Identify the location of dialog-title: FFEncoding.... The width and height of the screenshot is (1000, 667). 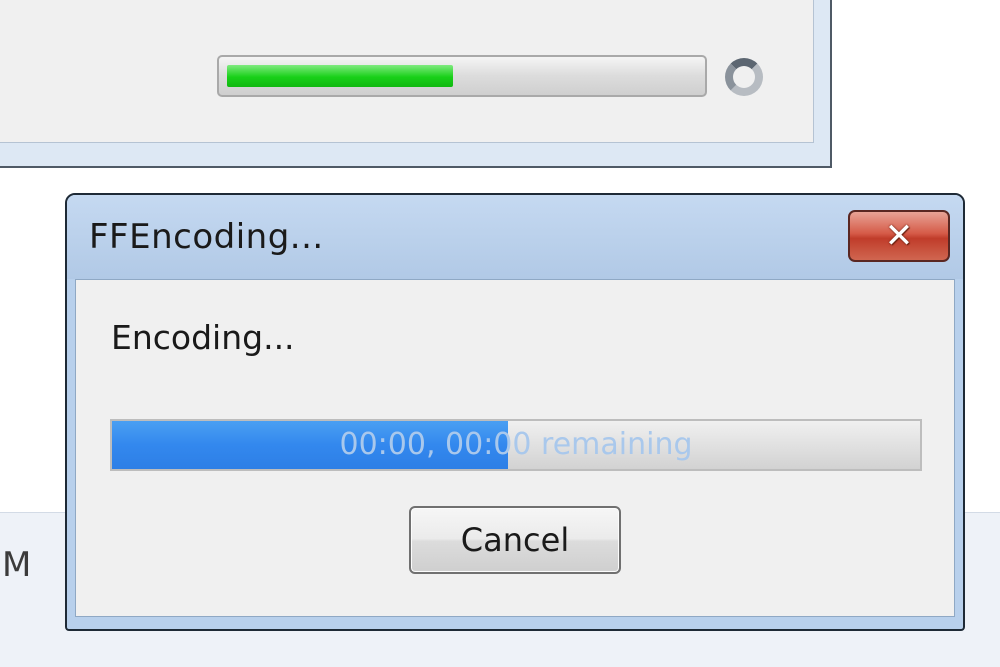
(206, 237).